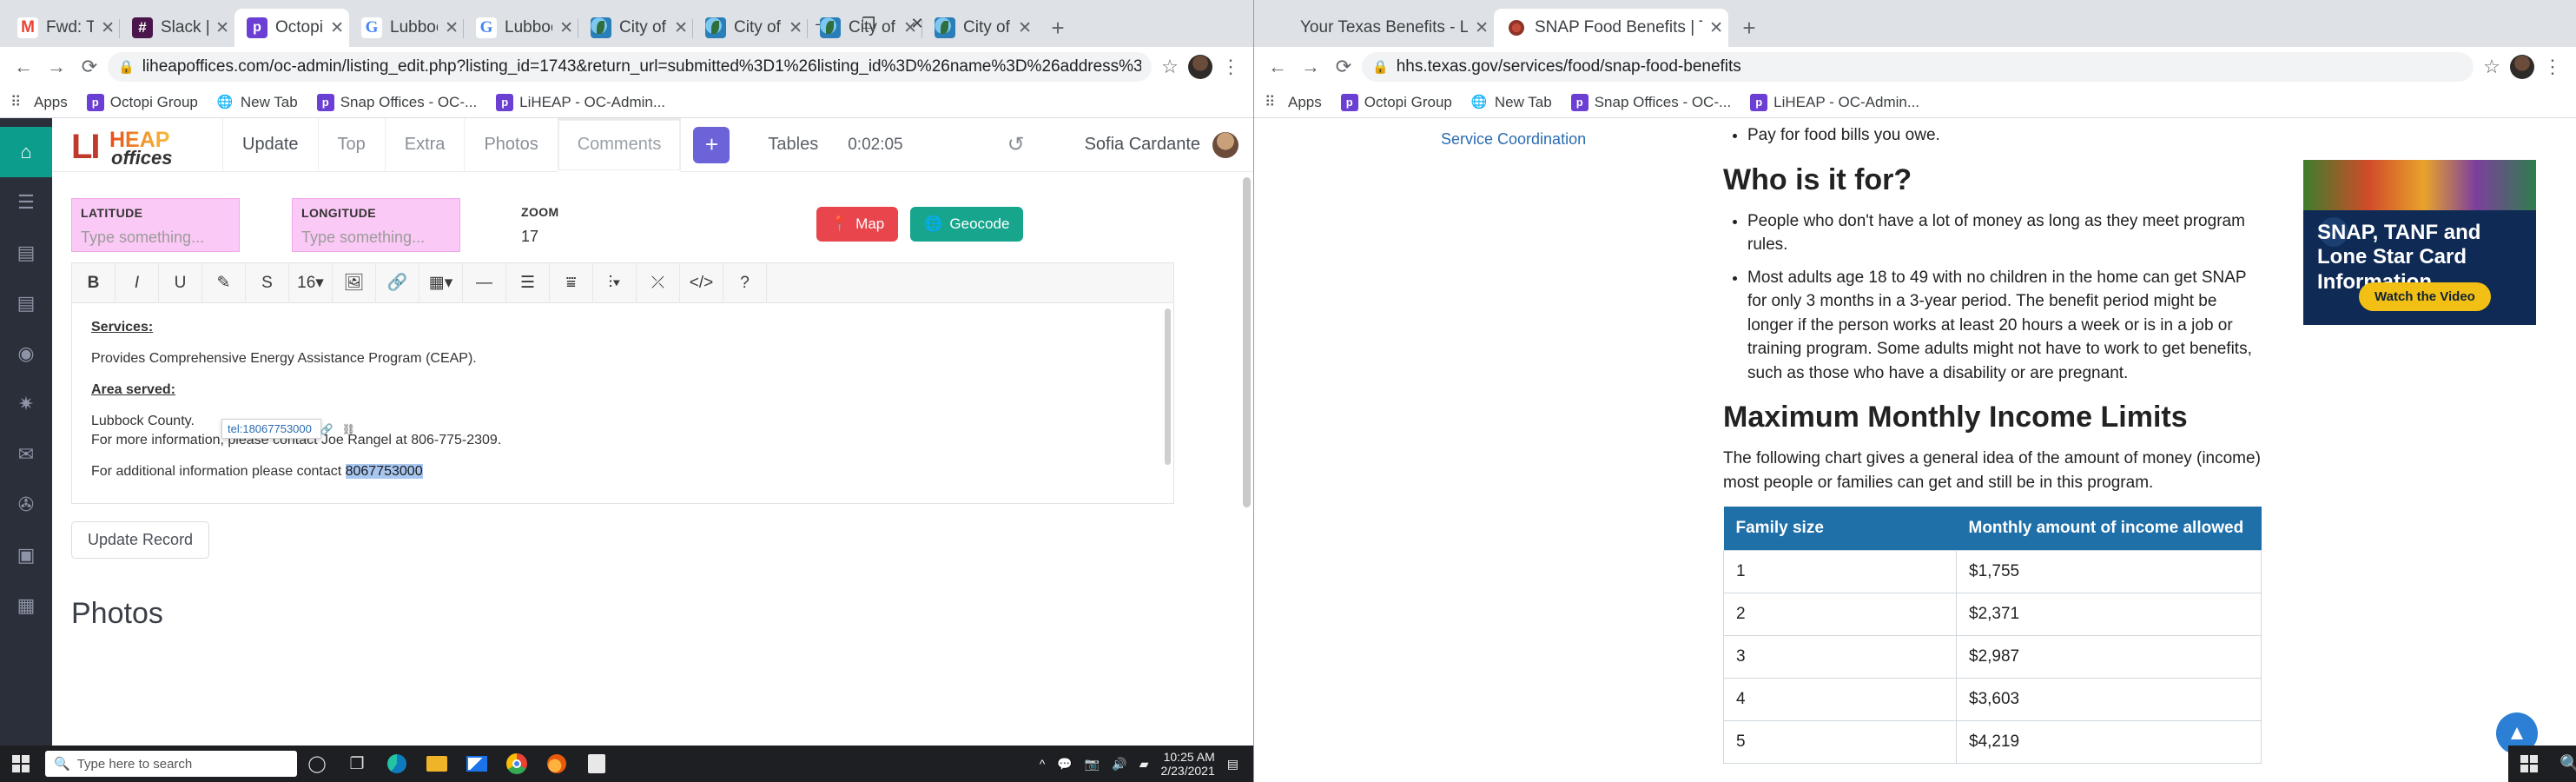  What do you see at coordinates (2563, 764) in the screenshot?
I see `search-icon: 🔍` at bounding box center [2563, 764].